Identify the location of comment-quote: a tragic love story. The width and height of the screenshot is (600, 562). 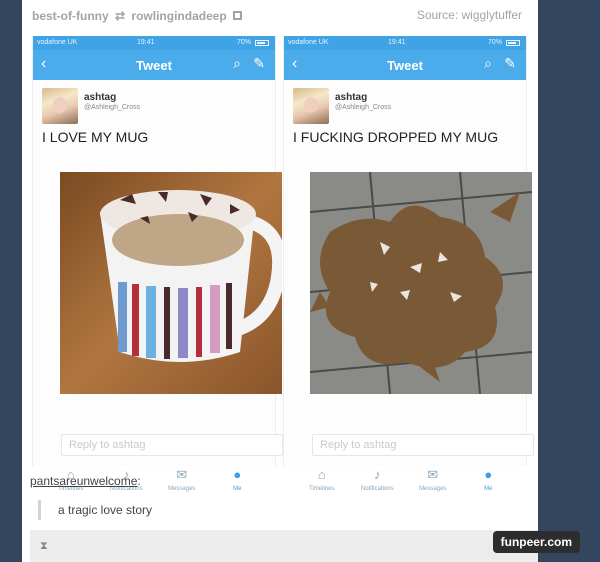
(95, 510).